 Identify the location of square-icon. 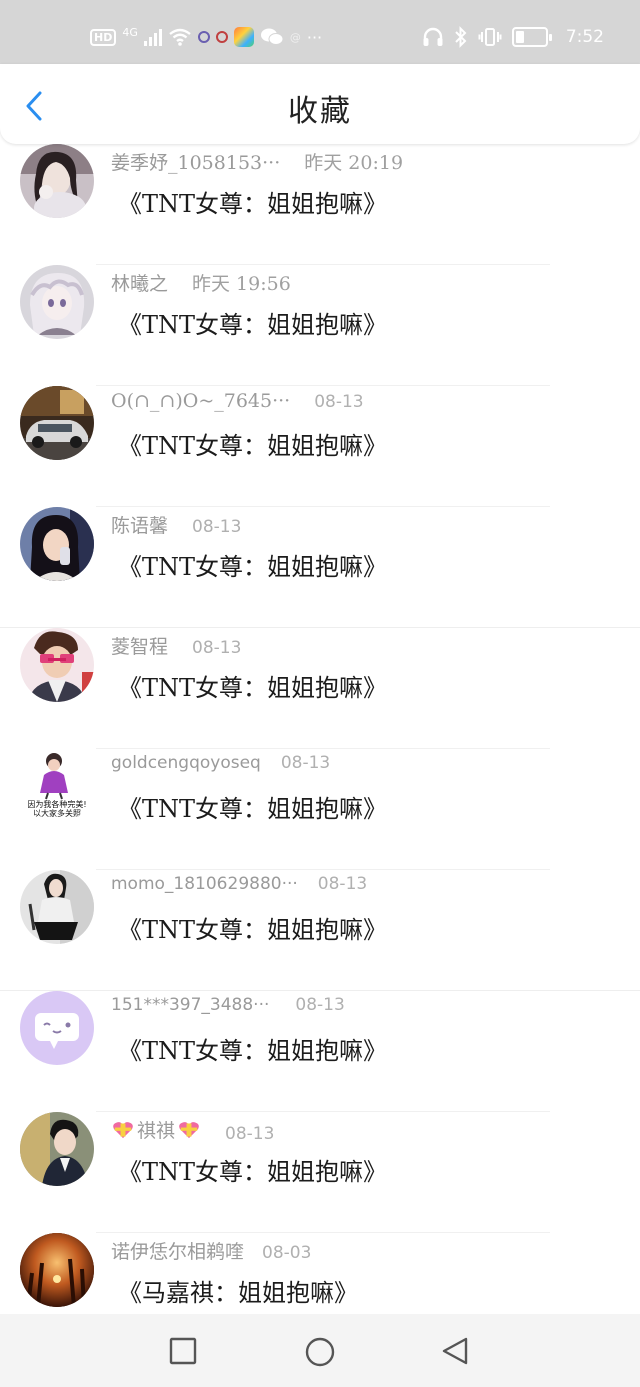
(183, 1351).